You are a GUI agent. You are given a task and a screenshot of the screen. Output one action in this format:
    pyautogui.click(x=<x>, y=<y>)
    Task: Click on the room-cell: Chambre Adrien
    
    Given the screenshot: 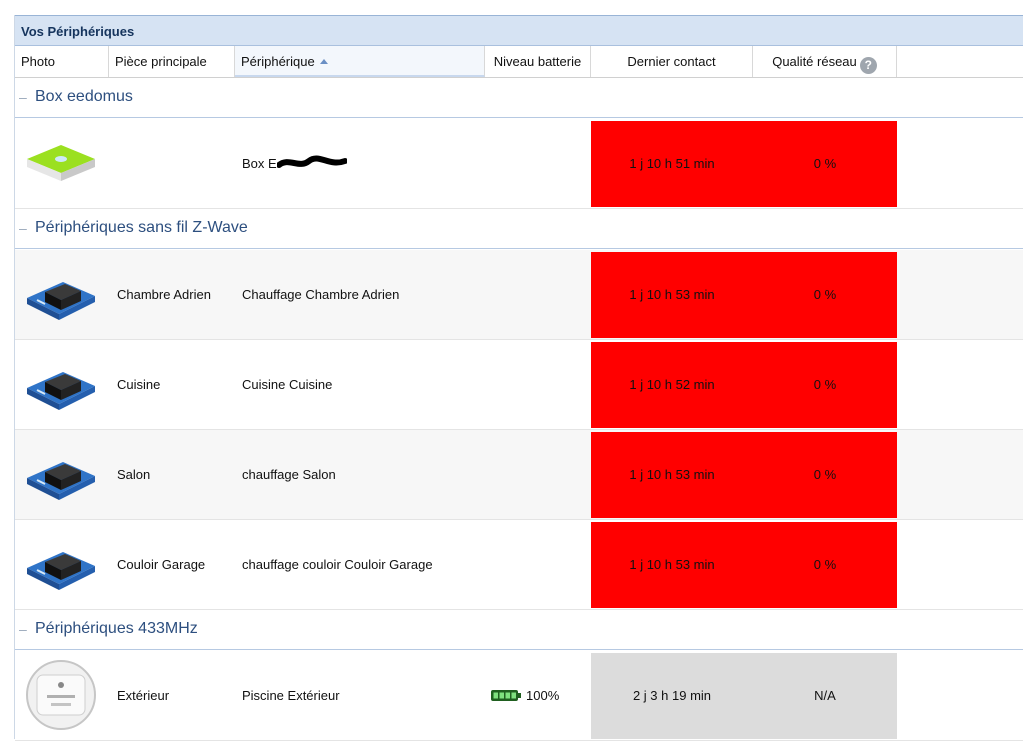 What is the action you would take?
    pyautogui.click(x=164, y=294)
    